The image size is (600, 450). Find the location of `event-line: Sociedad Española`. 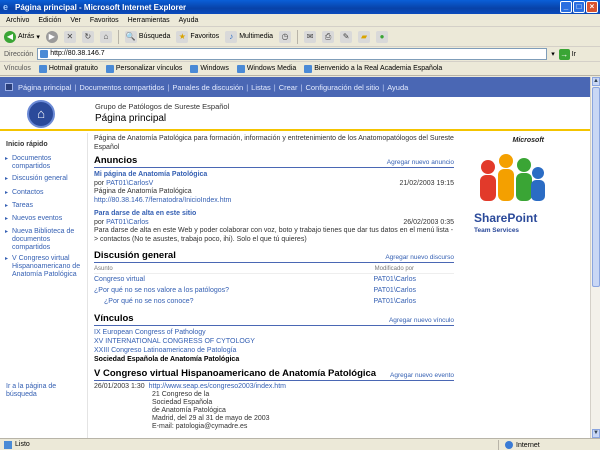

event-line: Sociedad Española is located at coordinates (182, 402).